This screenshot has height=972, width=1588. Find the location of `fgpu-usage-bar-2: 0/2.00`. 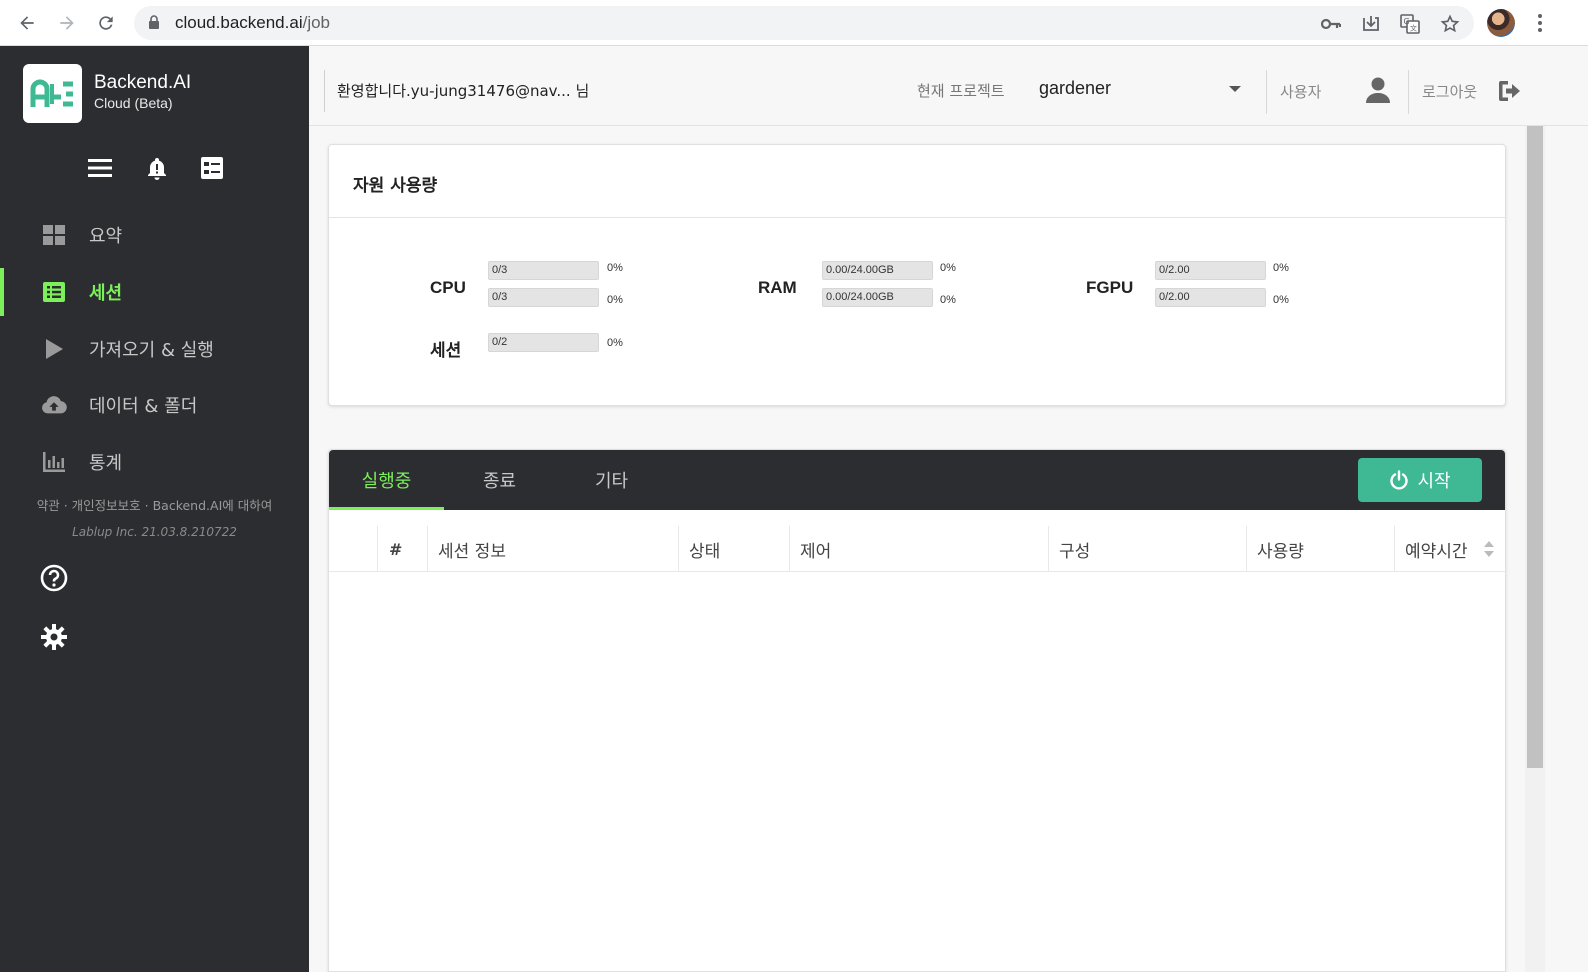

fgpu-usage-bar-2: 0/2.00 is located at coordinates (1210, 297).